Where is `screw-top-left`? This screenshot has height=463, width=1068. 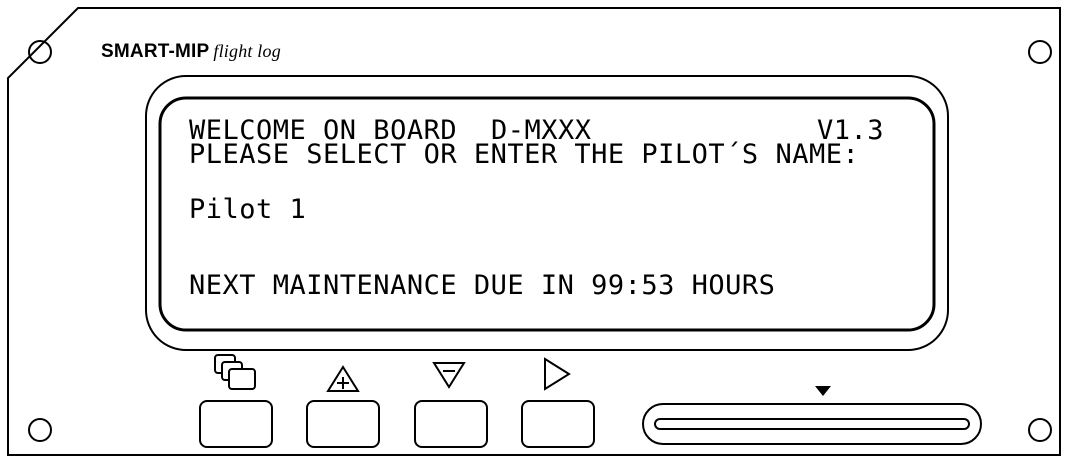
screw-top-left is located at coordinates (40, 52).